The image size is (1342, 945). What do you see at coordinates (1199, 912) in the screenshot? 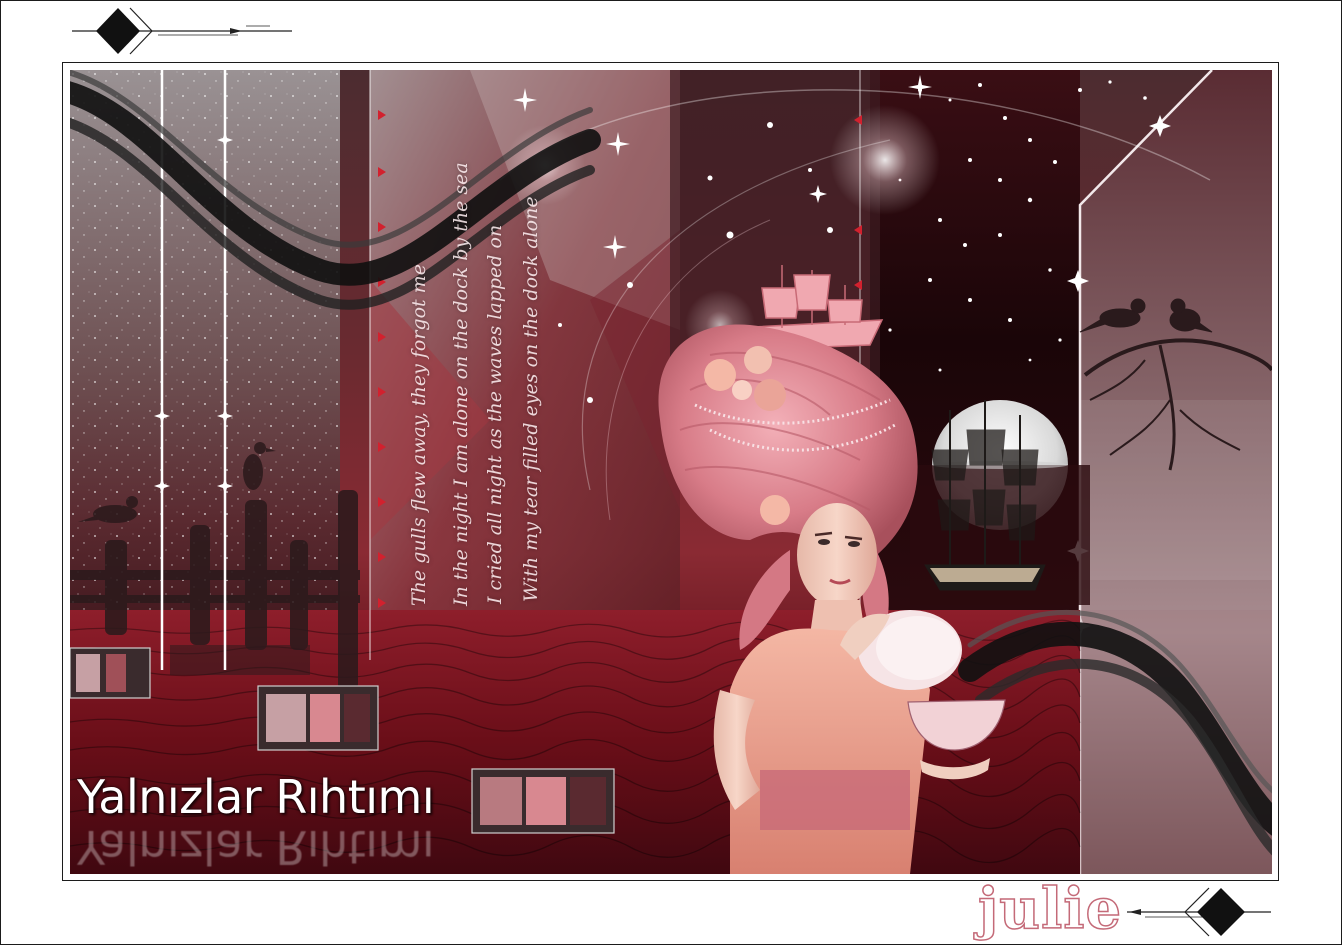
I see `diamond-ornament-bottom-right-icon` at bounding box center [1199, 912].